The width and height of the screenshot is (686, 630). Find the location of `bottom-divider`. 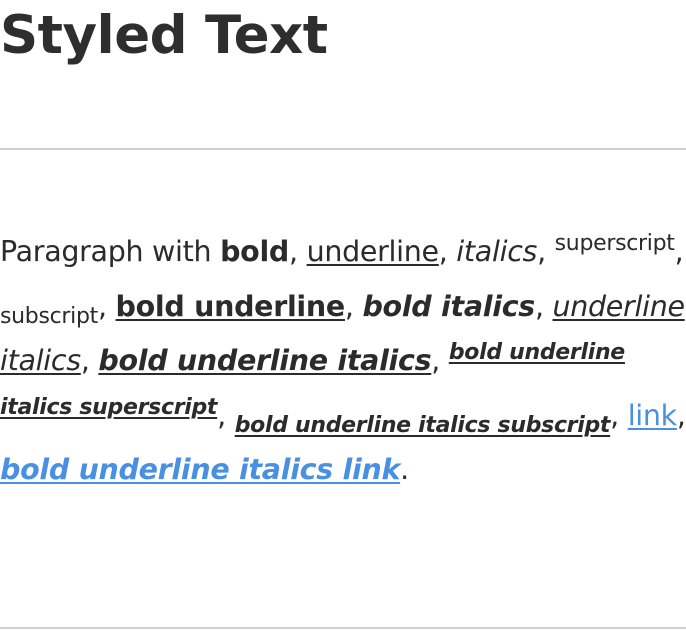

bottom-divider is located at coordinates (343, 628).